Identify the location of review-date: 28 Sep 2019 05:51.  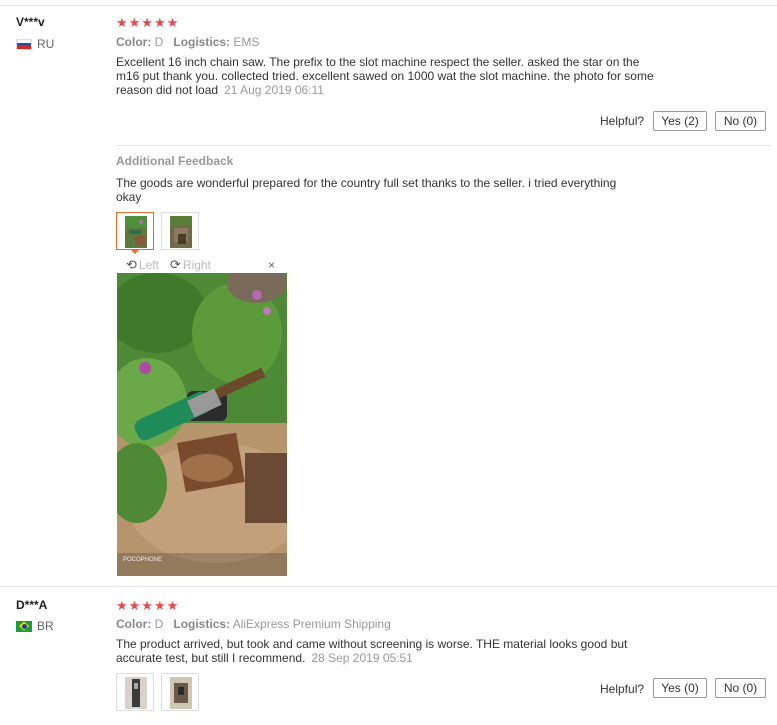
(362, 658).